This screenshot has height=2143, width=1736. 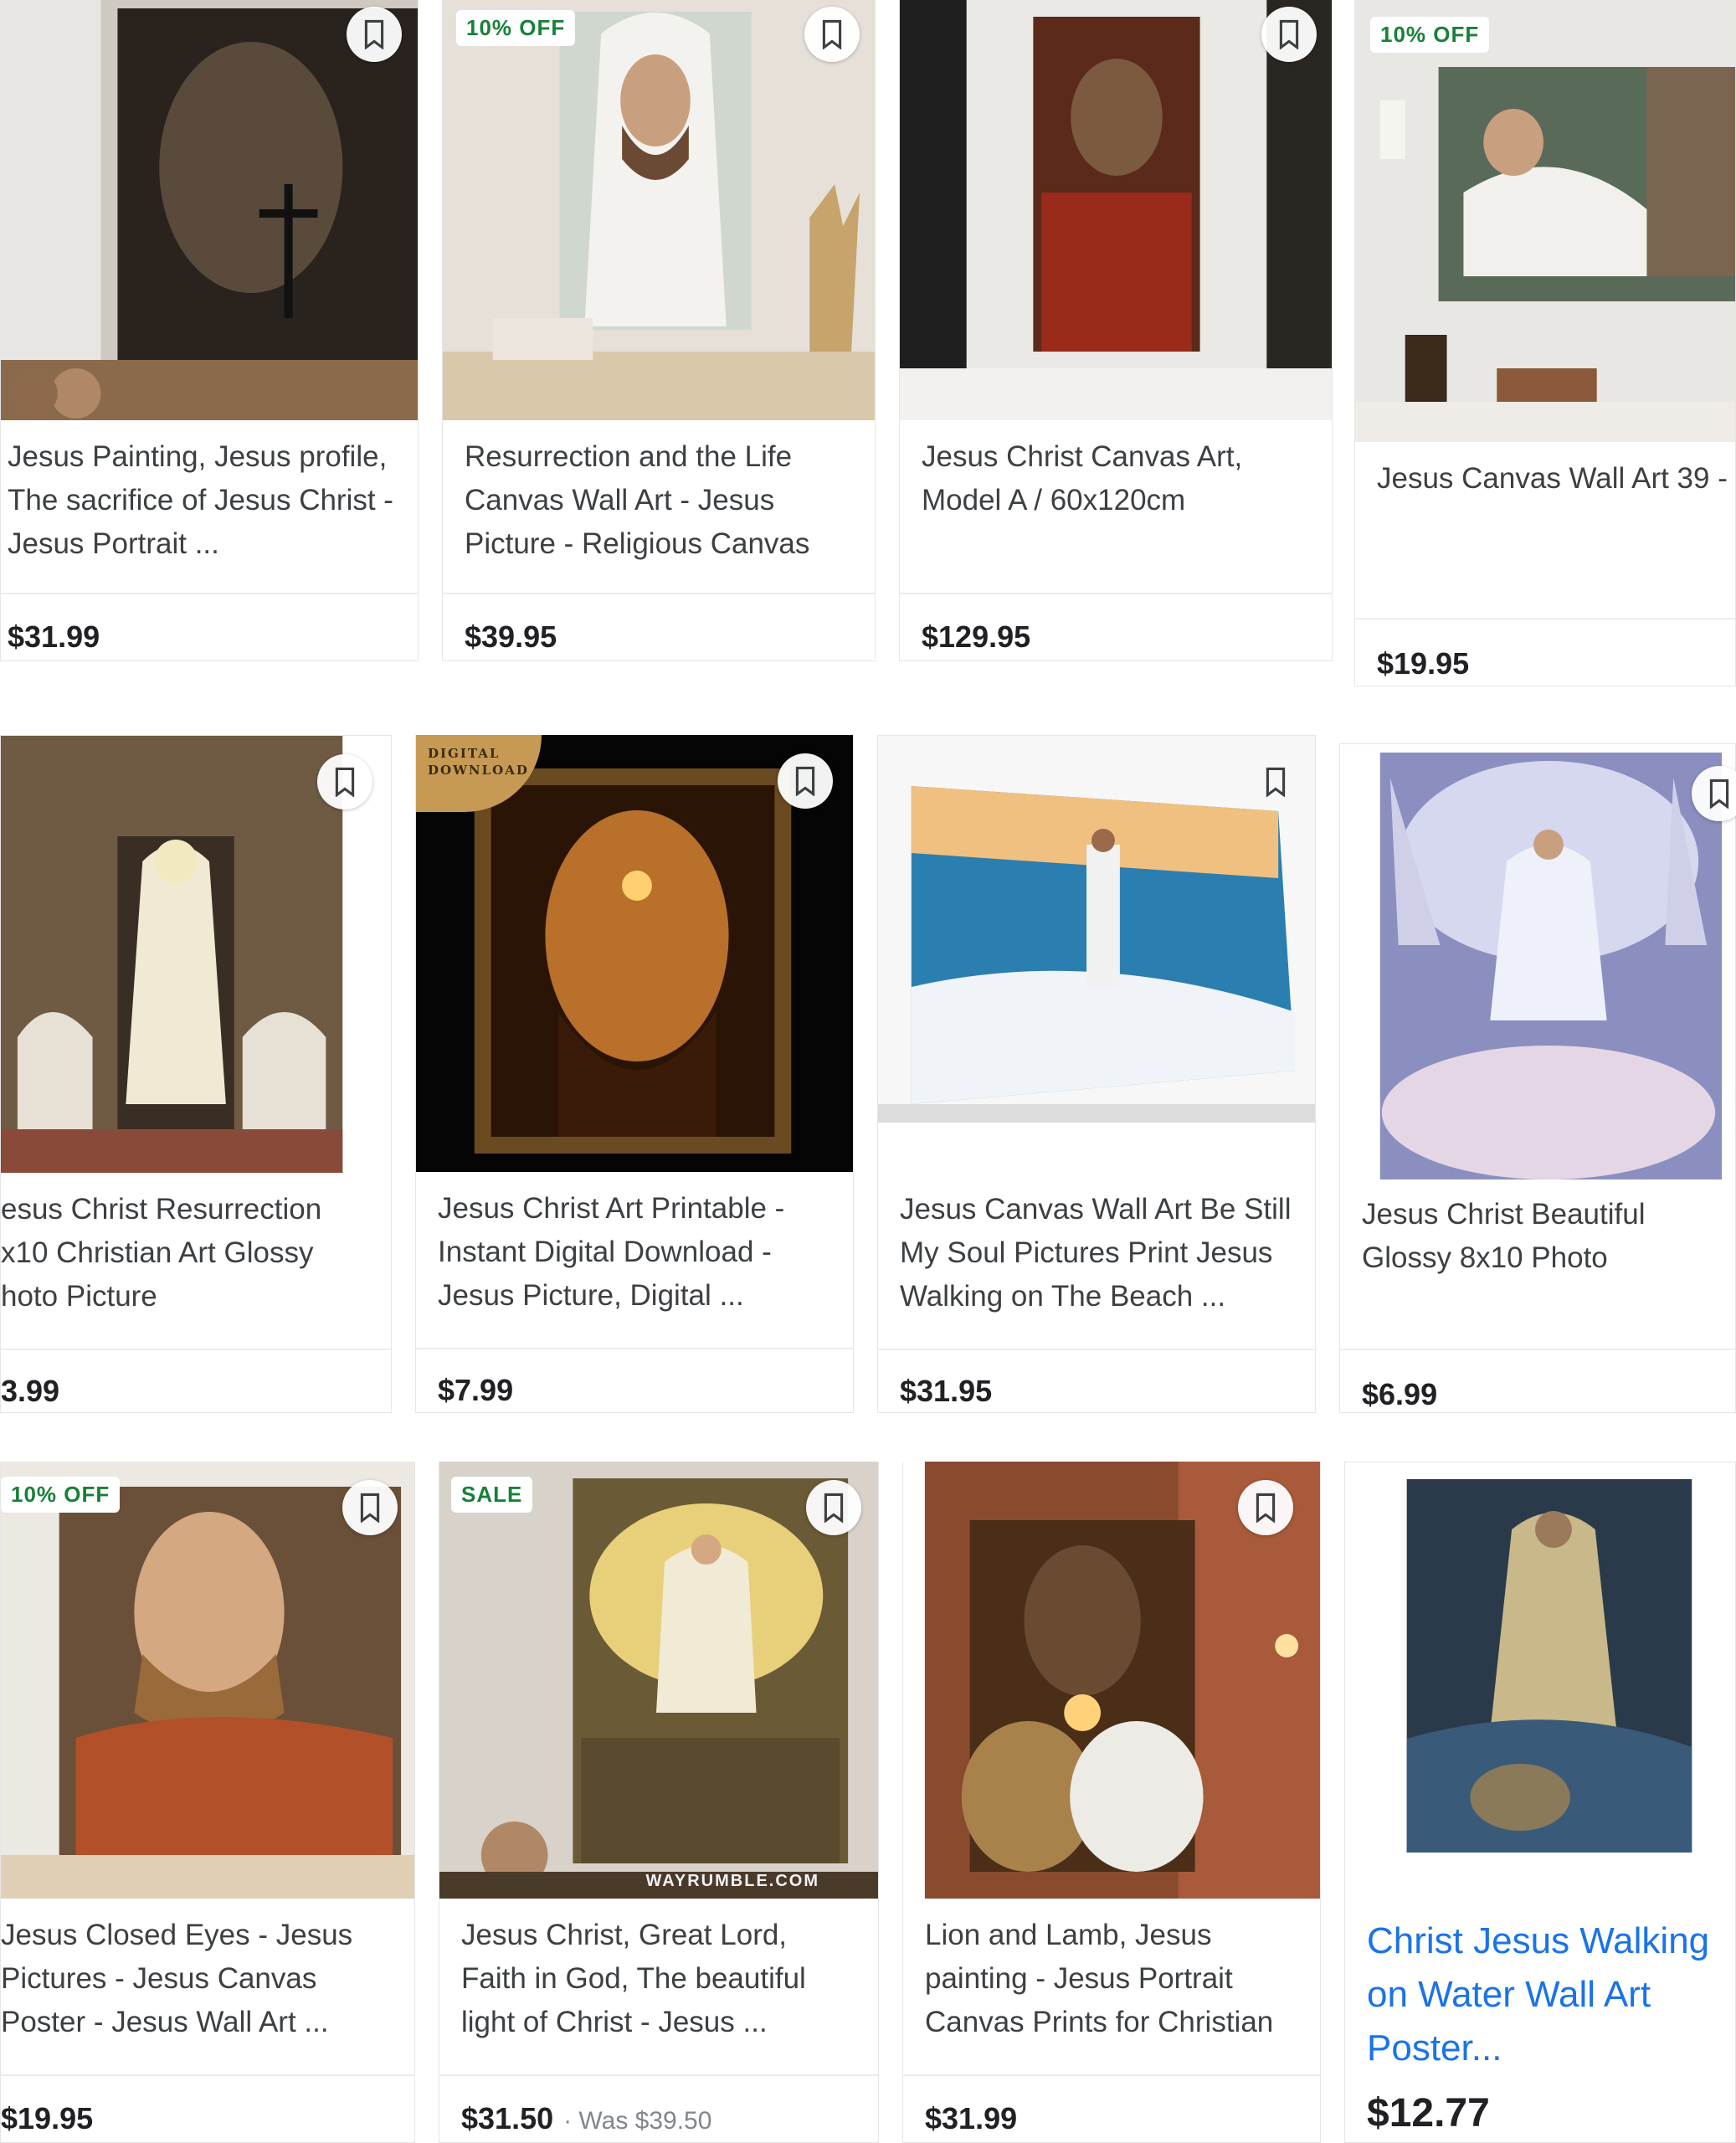 I want to click on product-price: $129.95, so click(x=976, y=636).